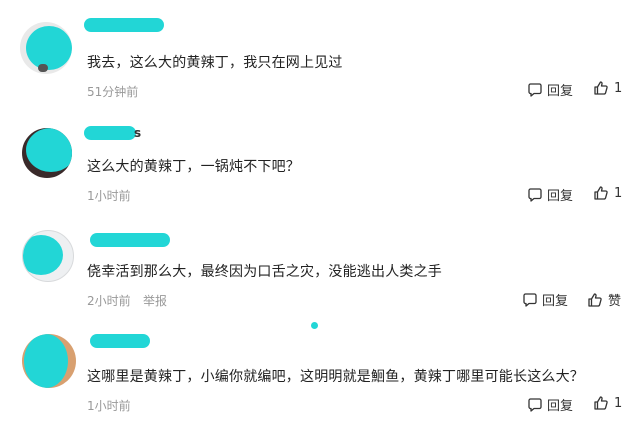  Describe the element at coordinates (155, 300) in the screenshot. I see `report-link: 举报` at that location.